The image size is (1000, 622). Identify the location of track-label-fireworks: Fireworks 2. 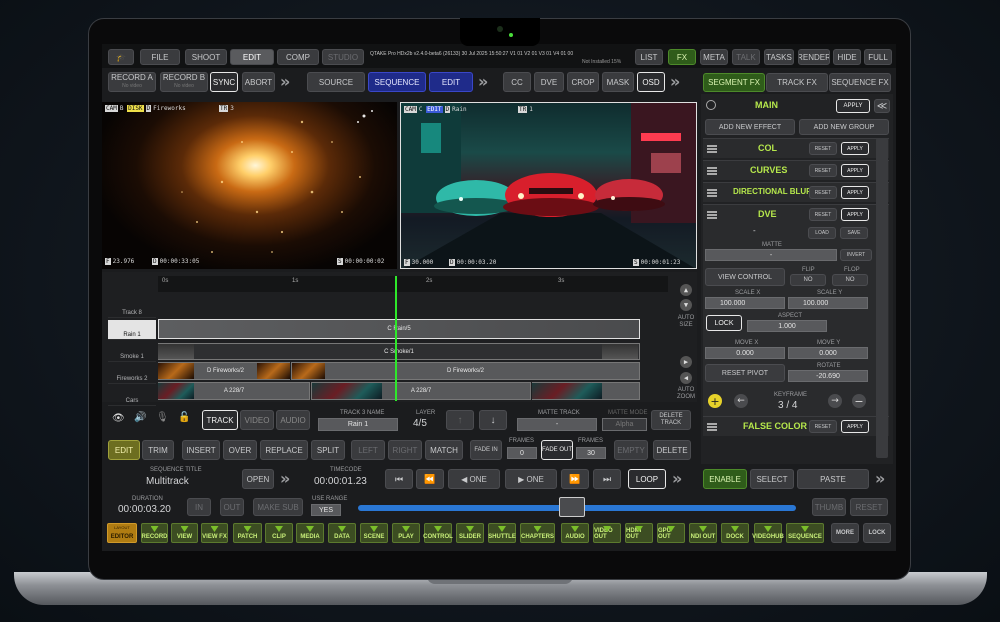
(132, 374).